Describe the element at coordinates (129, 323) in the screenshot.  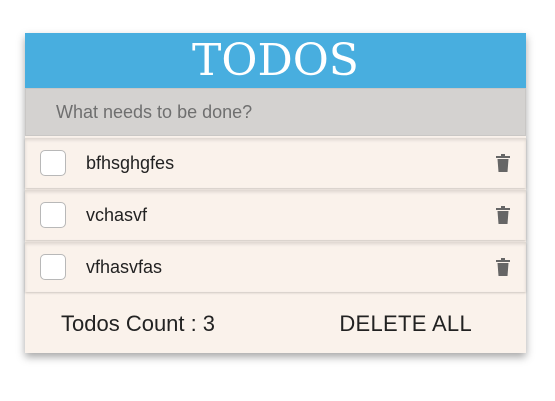
I see `todos-count-label: Todos Count :` at that location.